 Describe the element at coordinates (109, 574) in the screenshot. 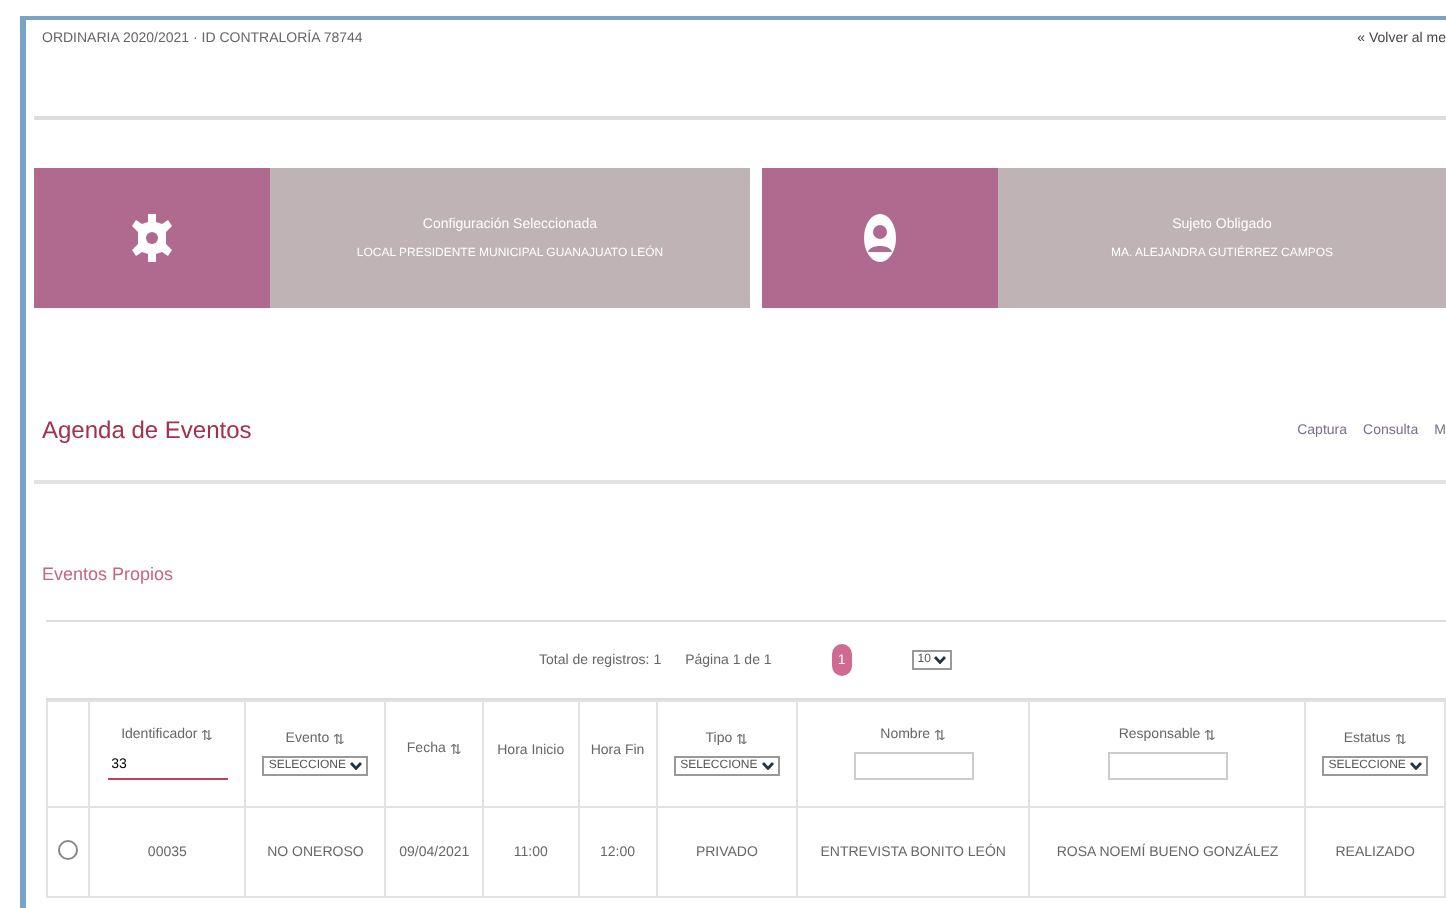

I see `subsection-title: Eventos Propios` at that location.